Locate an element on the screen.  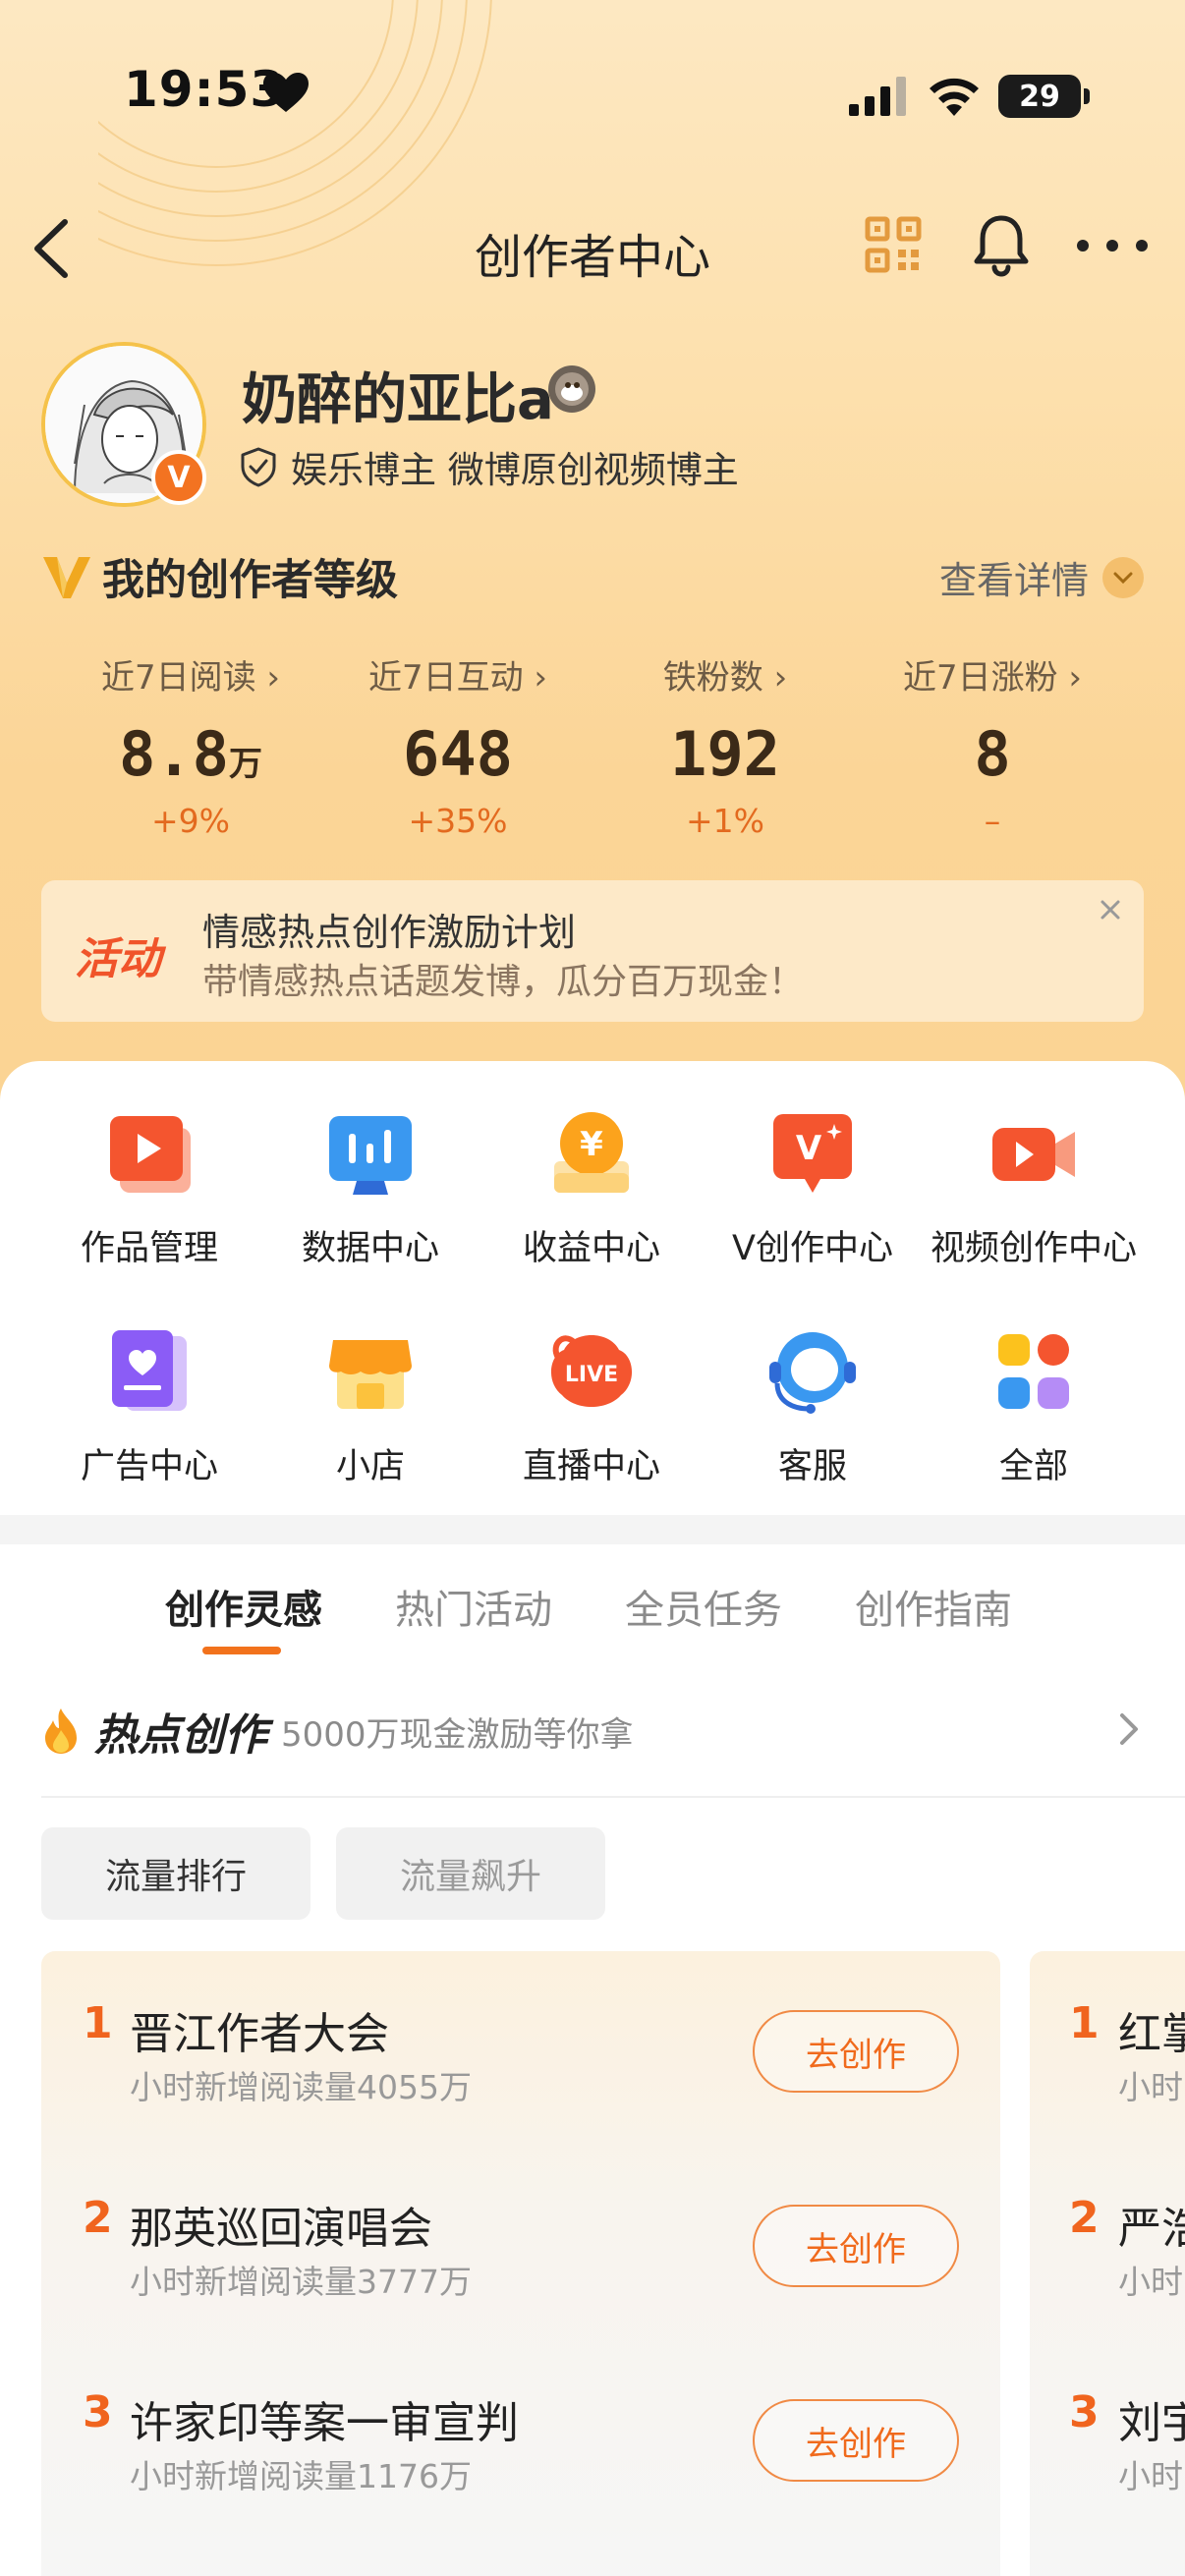
tool-label: 收益中心 is located at coordinates (591, 1248).